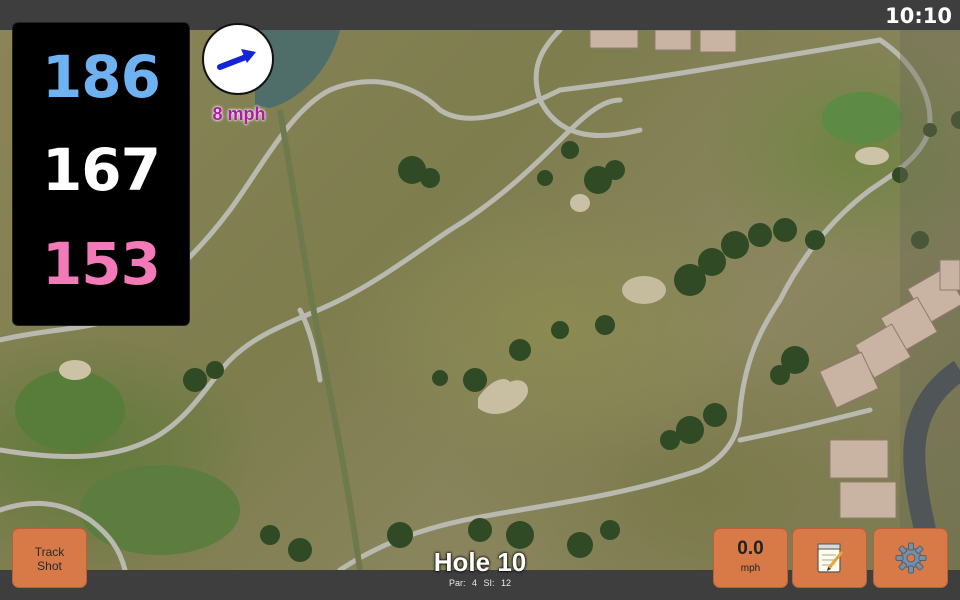 The height and width of the screenshot is (600, 960). I want to click on wind-direction-arrow-icon, so click(236, 59).